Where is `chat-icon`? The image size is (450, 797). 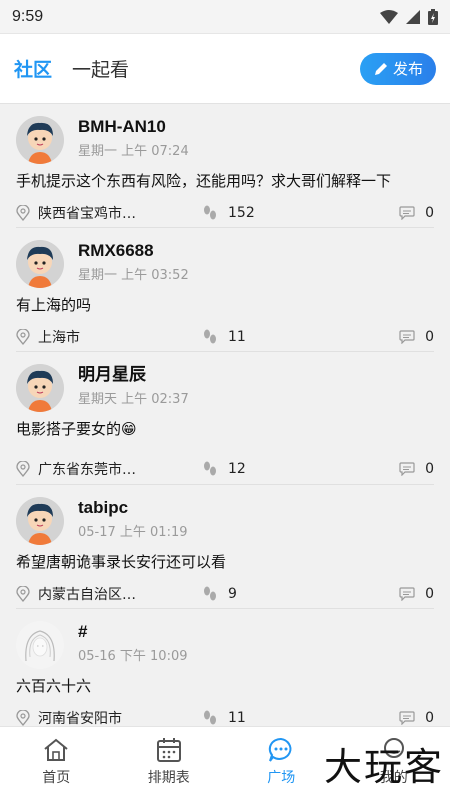
chat-icon is located at coordinates (280, 749).